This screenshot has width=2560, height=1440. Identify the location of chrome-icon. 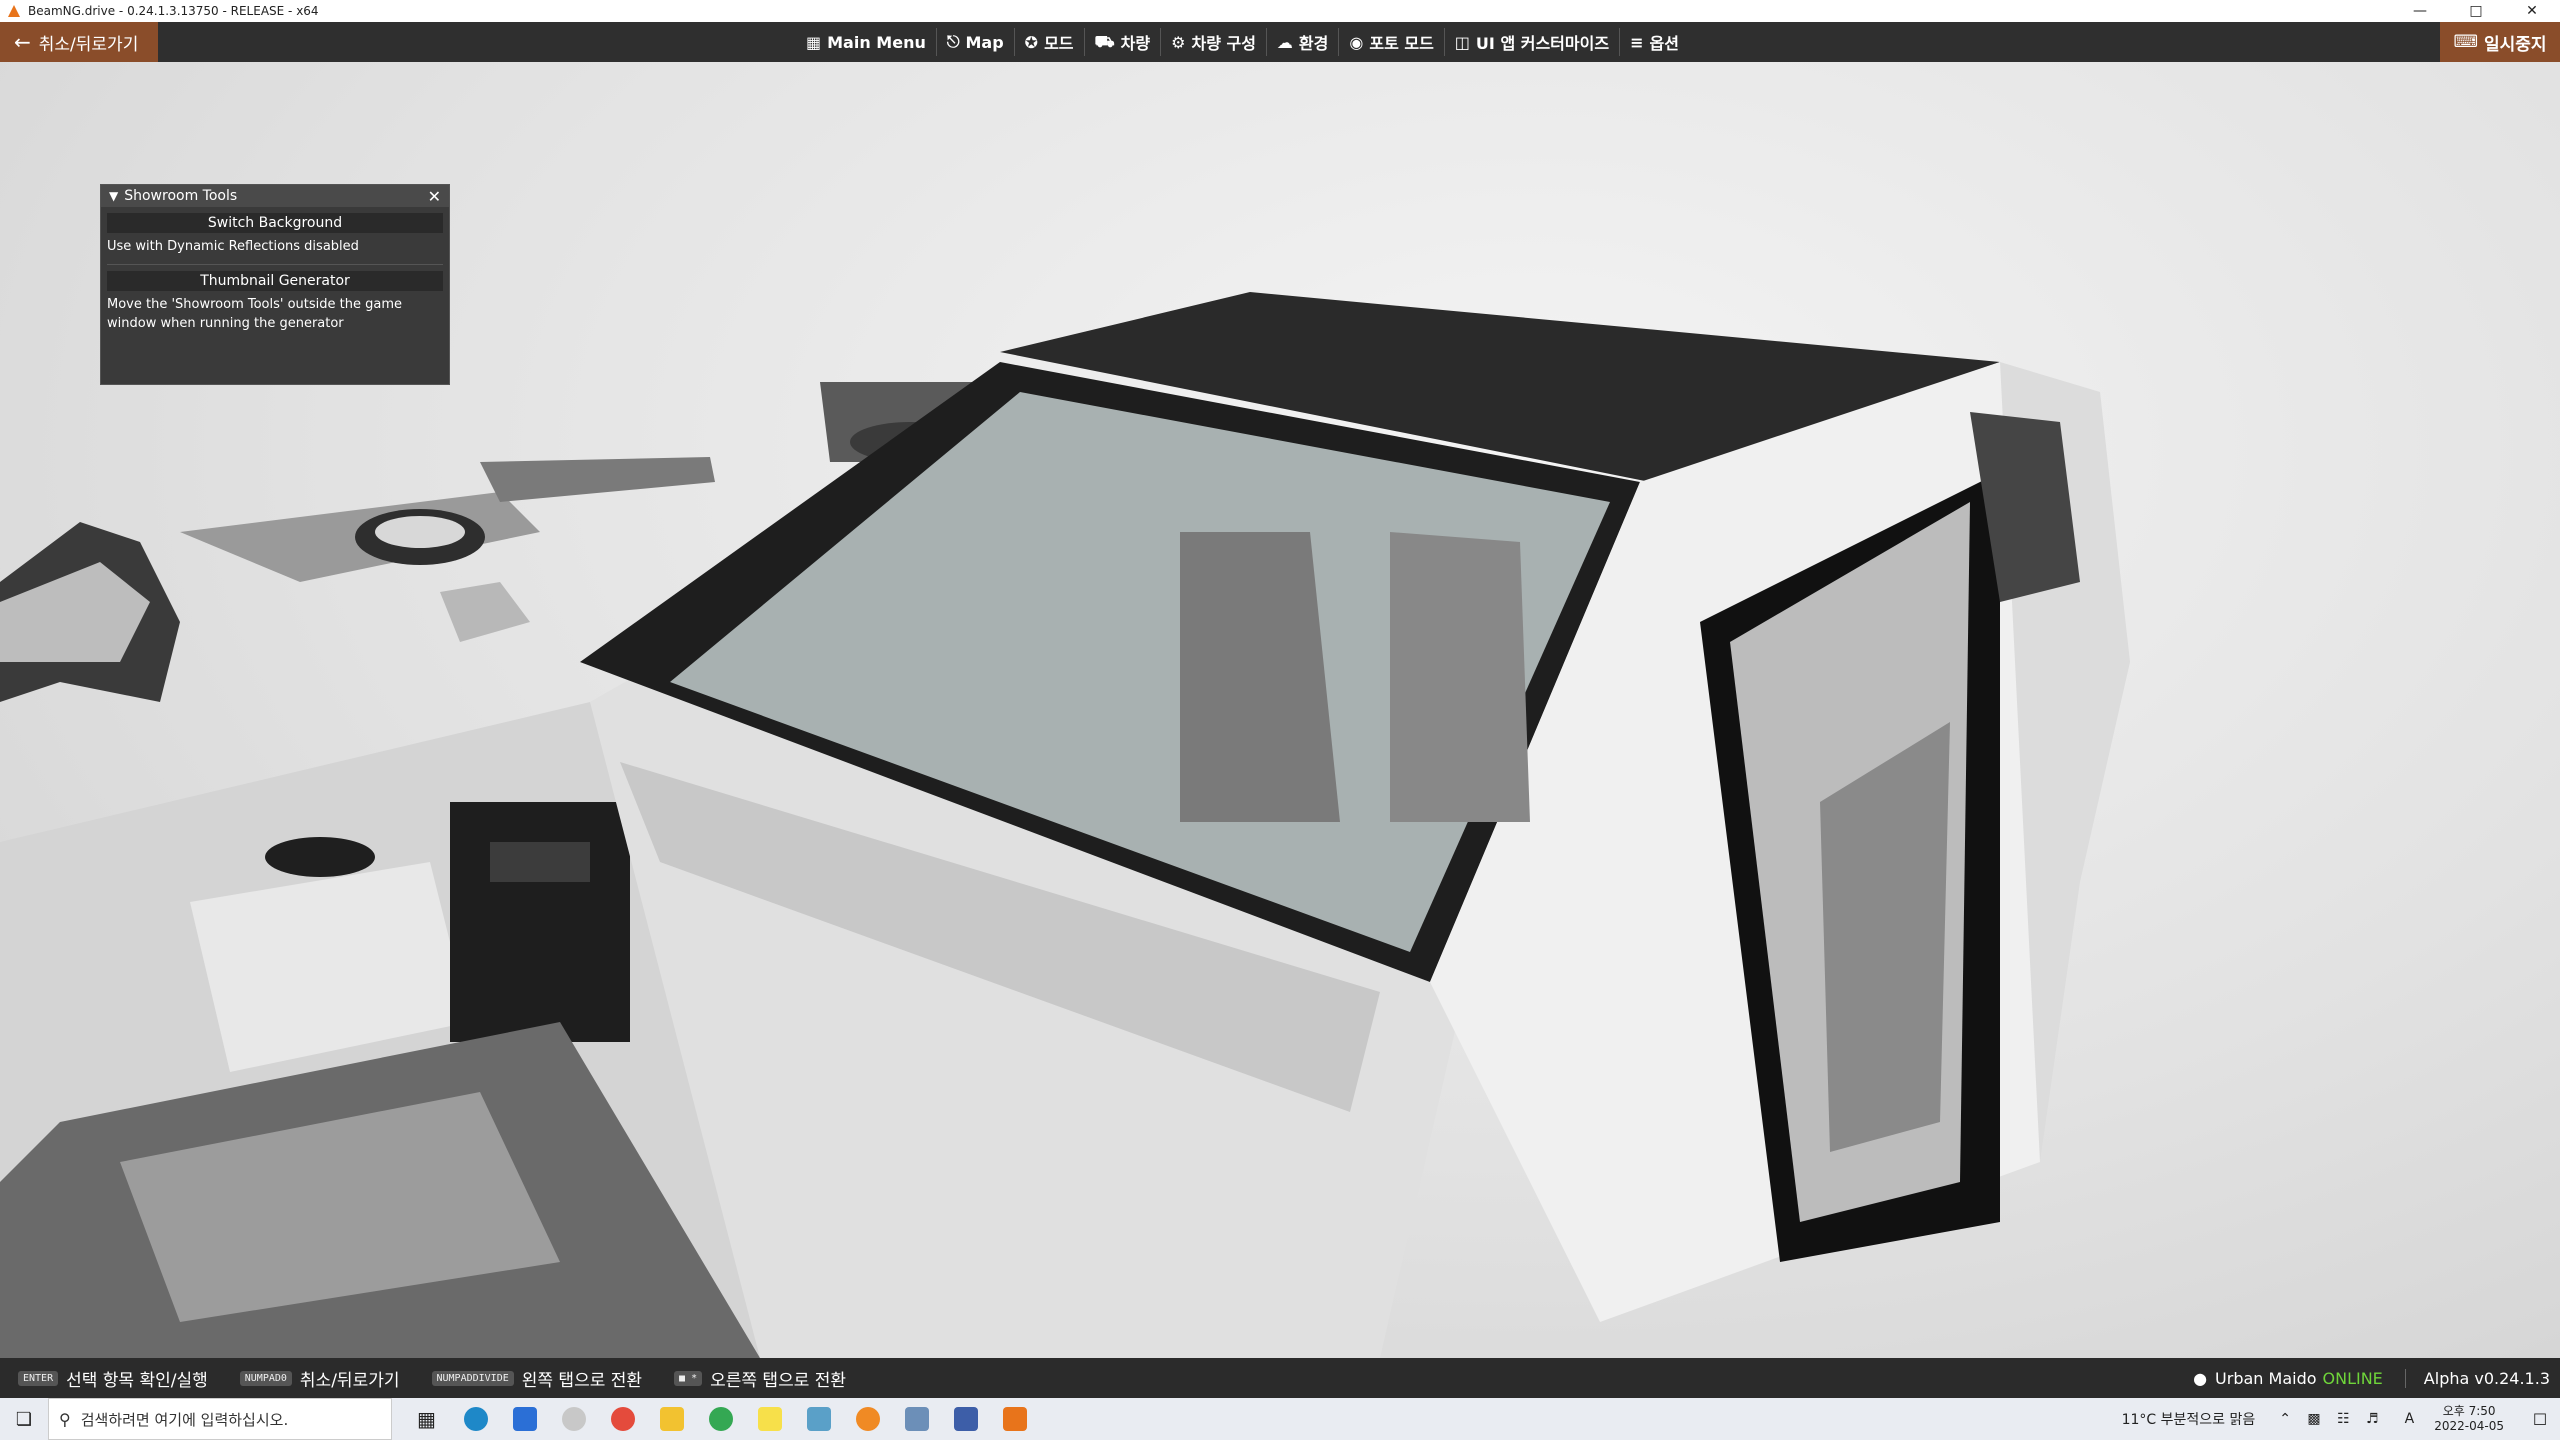
(622, 1419).